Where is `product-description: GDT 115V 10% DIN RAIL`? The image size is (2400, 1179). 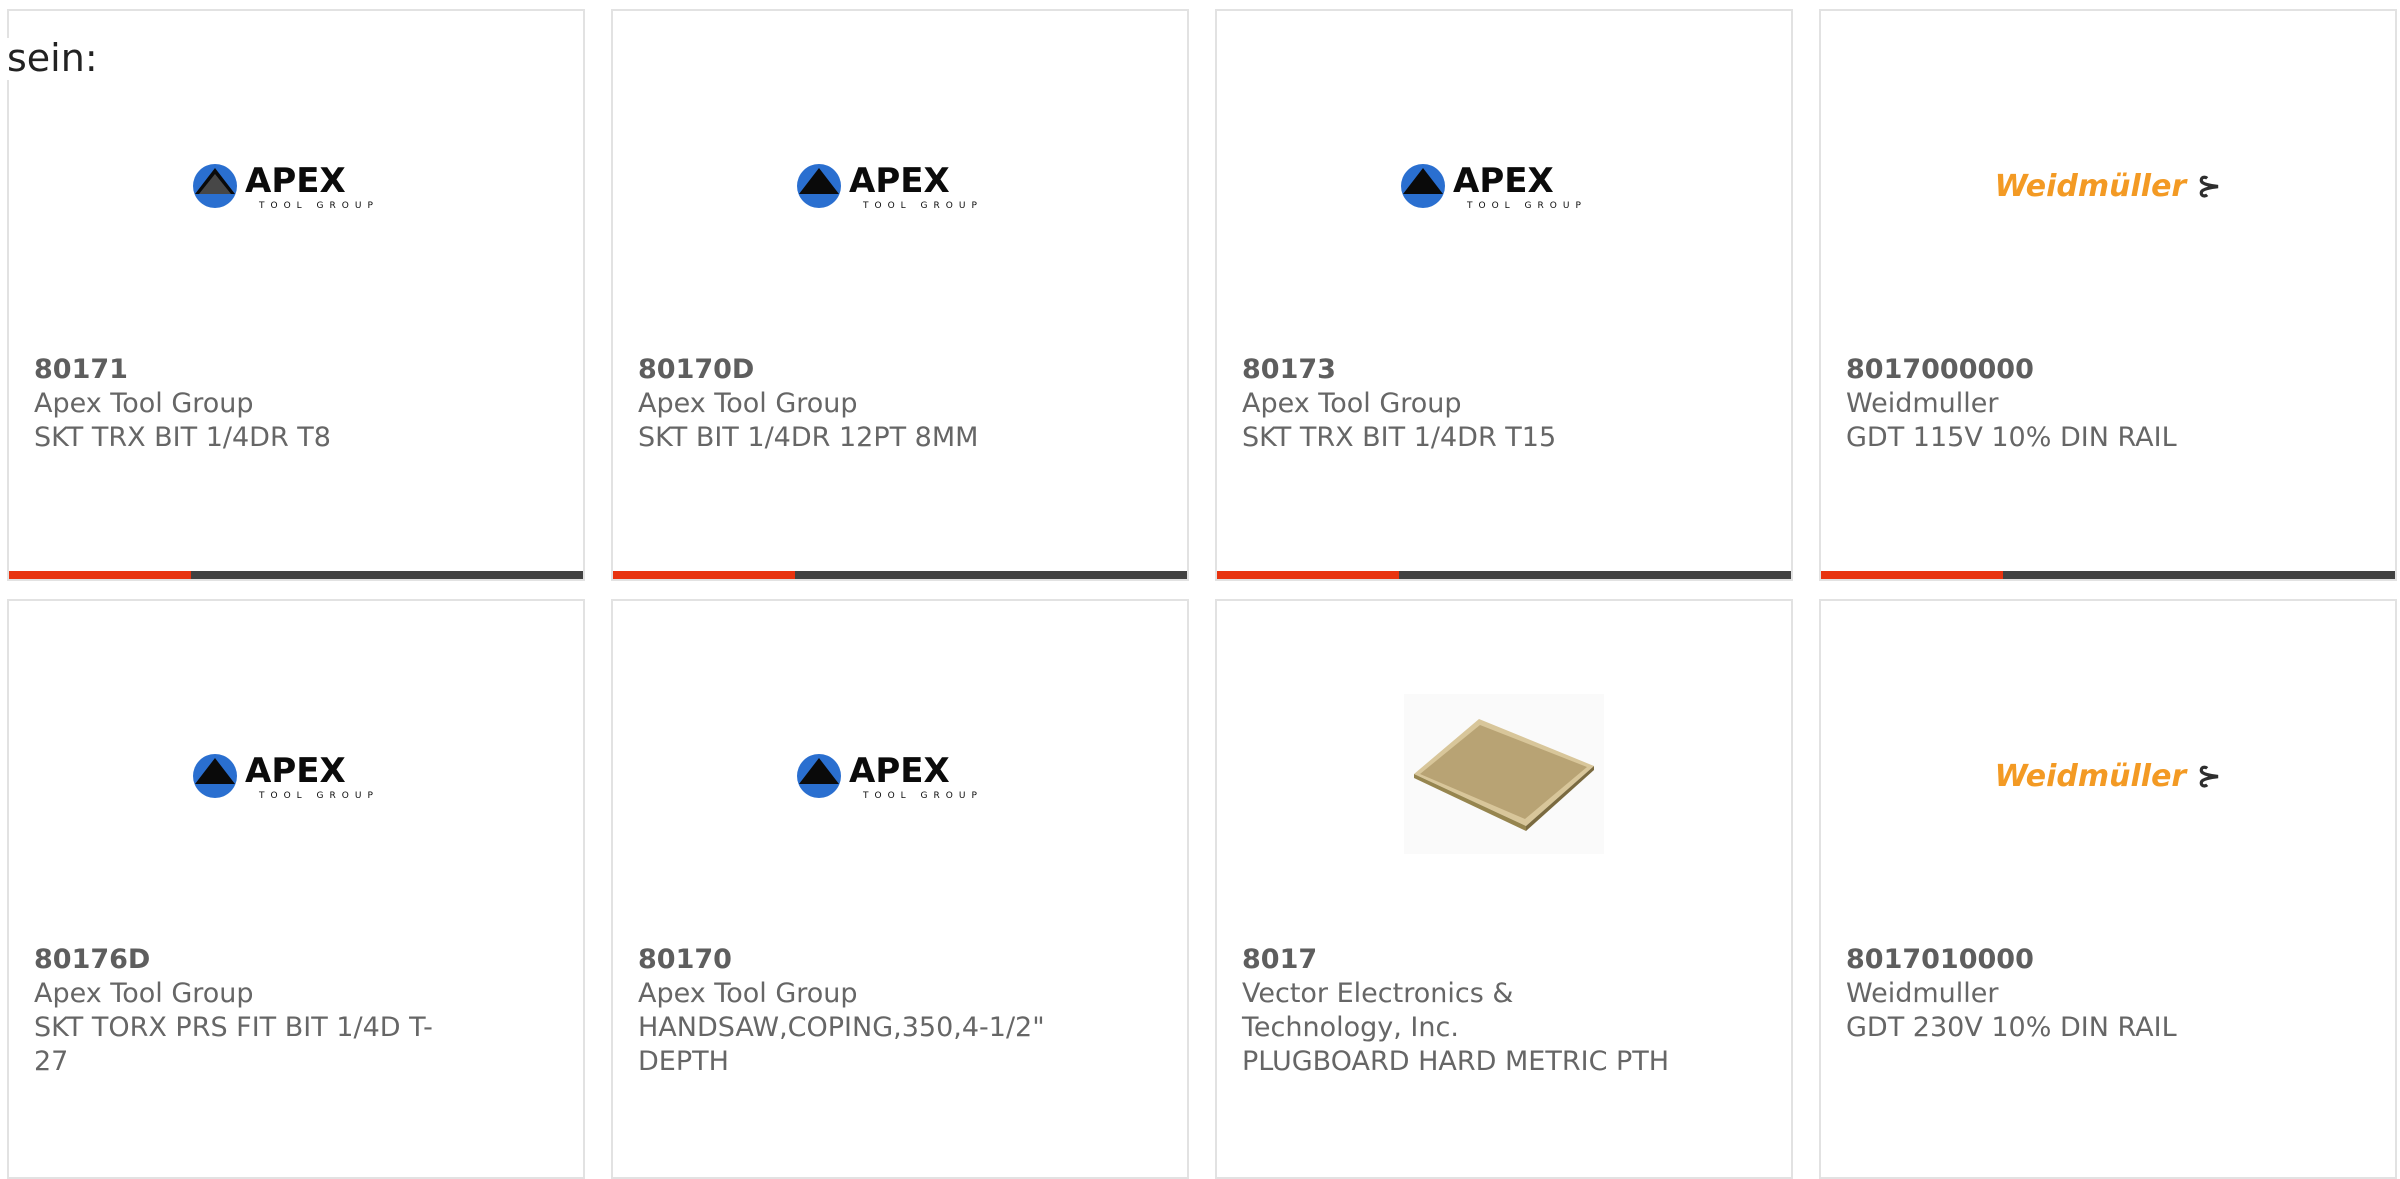 product-description: GDT 115V 10% DIN RAIL is located at coordinates (2011, 437).